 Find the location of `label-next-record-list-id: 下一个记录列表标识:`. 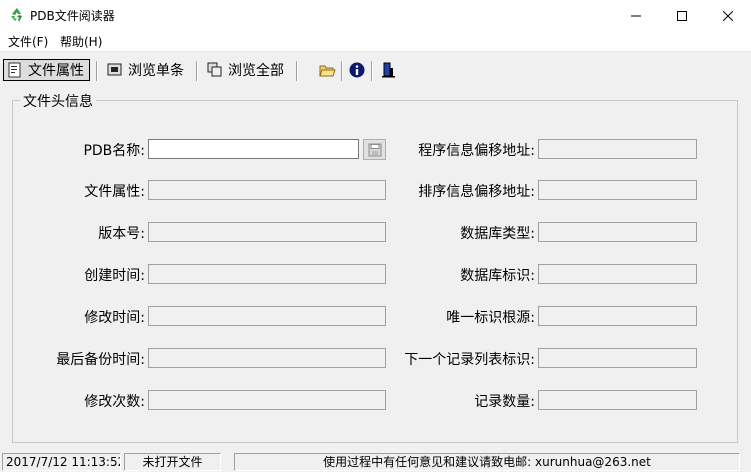

label-next-record-list-id: 下一个记录列表标识: is located at coordinates (469, 360).